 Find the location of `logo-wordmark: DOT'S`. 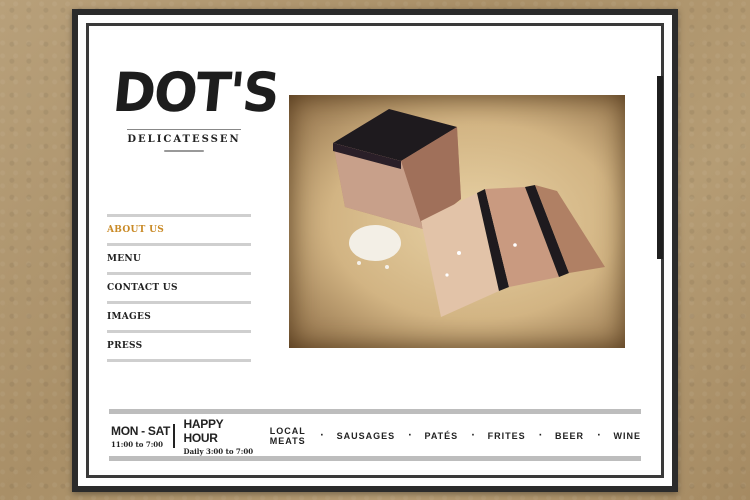

logo-wordmark: DOT'S is located at coordinates (195, 92).